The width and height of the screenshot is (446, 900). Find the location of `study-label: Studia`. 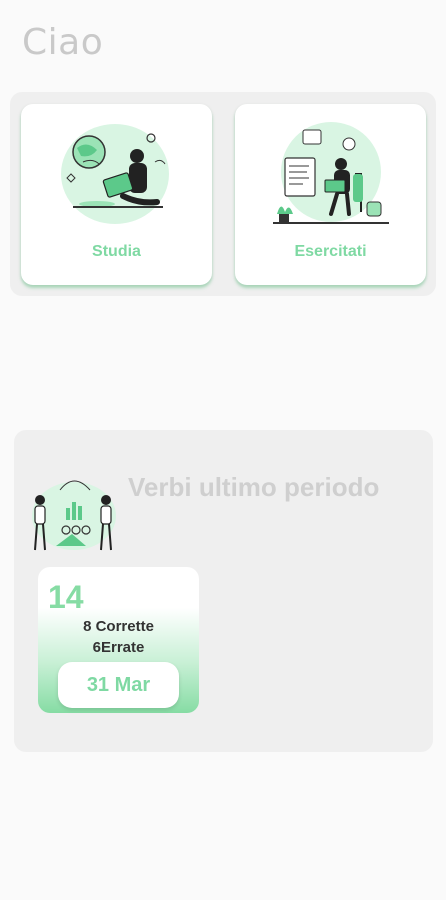

study-label: Studia is located at coordinates (116, 251).